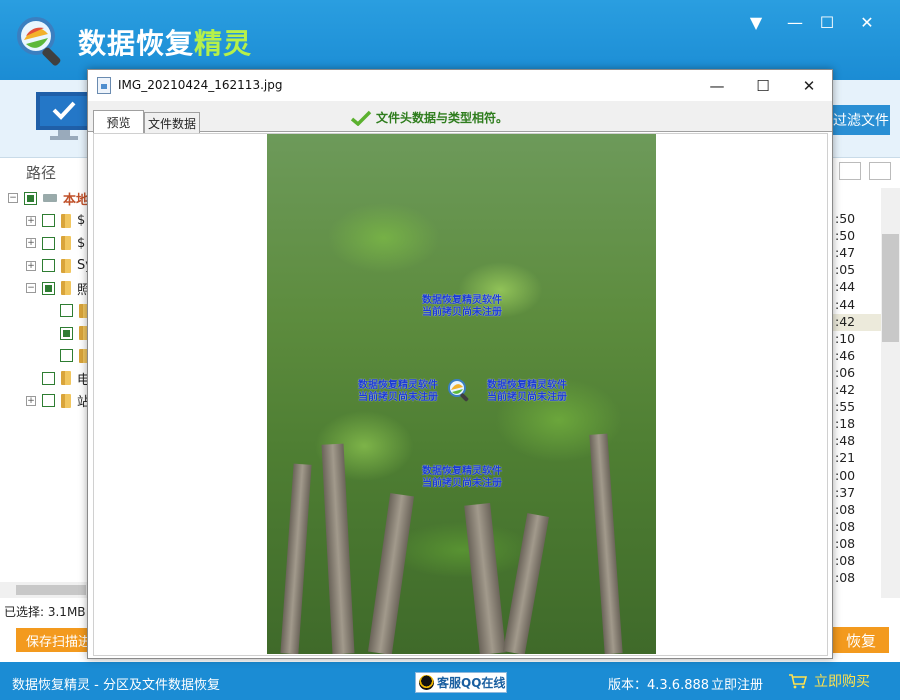 The width and height of the screenshot is (900, 700). I want to click on filter-files-button: 过滤文件, so click(860, 120).